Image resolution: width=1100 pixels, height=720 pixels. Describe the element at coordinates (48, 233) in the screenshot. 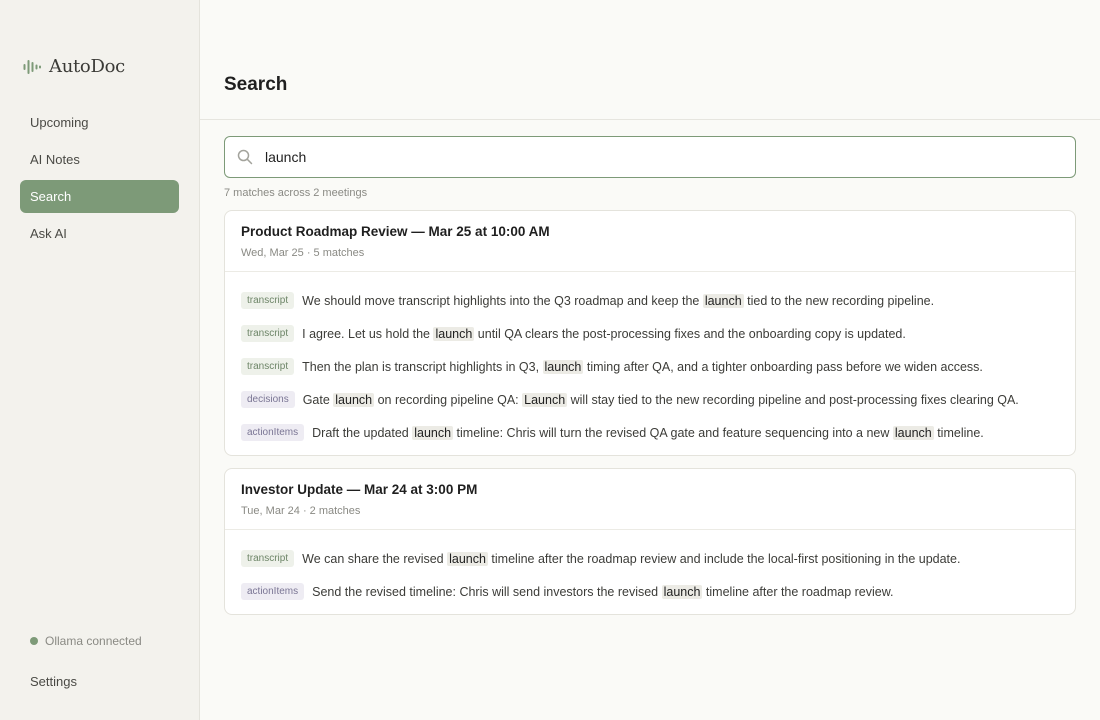

I see `sidebar-item-label: Ask AI` at that location.